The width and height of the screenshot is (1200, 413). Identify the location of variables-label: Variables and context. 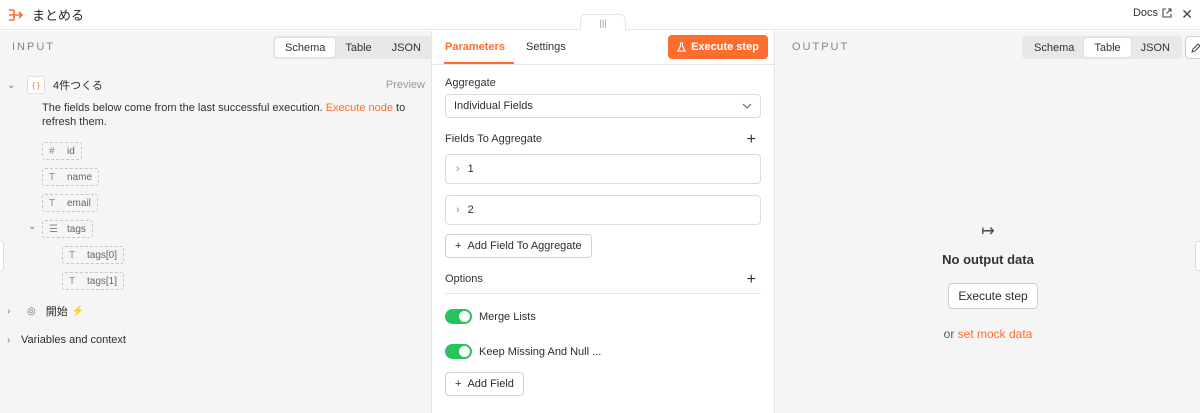
(73, 340).